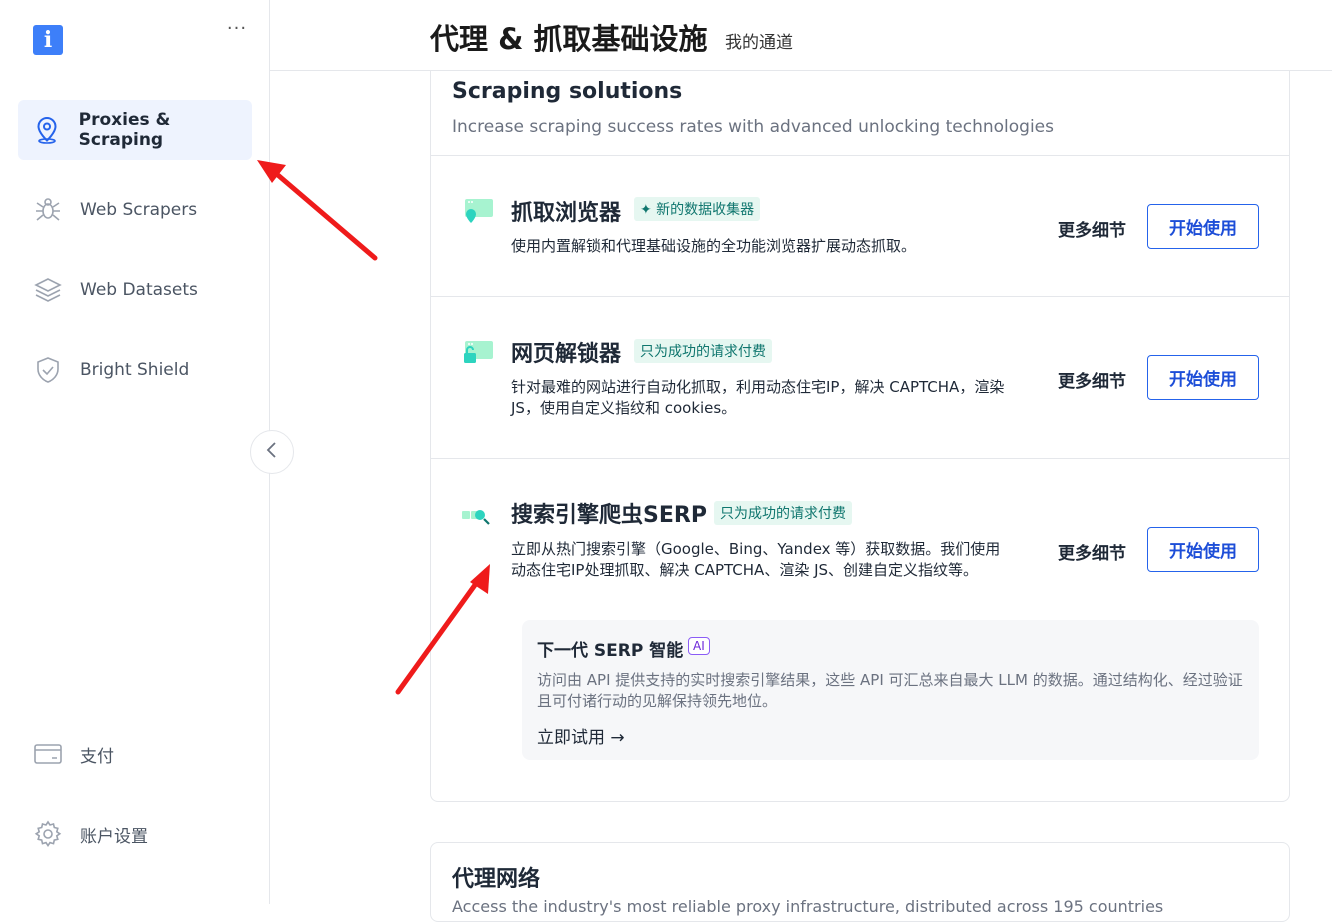 Image resolution: width=1332 pixels, height=922 pixels. Describe the element at coordinates (48, 754) in the screenshot. I see `credit-card-icon` at that location.